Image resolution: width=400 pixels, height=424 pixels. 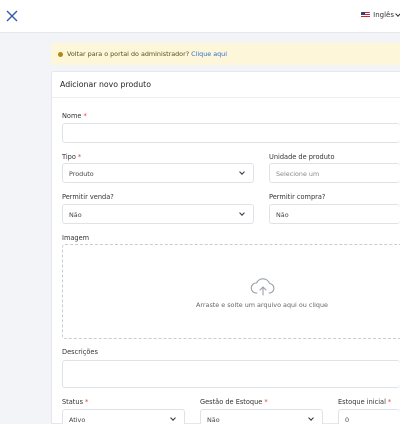 What do you see at coordinates (282, 215) in the screenshot?
I see `allow-purchase-value: Não` at bounding box center [282, 215].